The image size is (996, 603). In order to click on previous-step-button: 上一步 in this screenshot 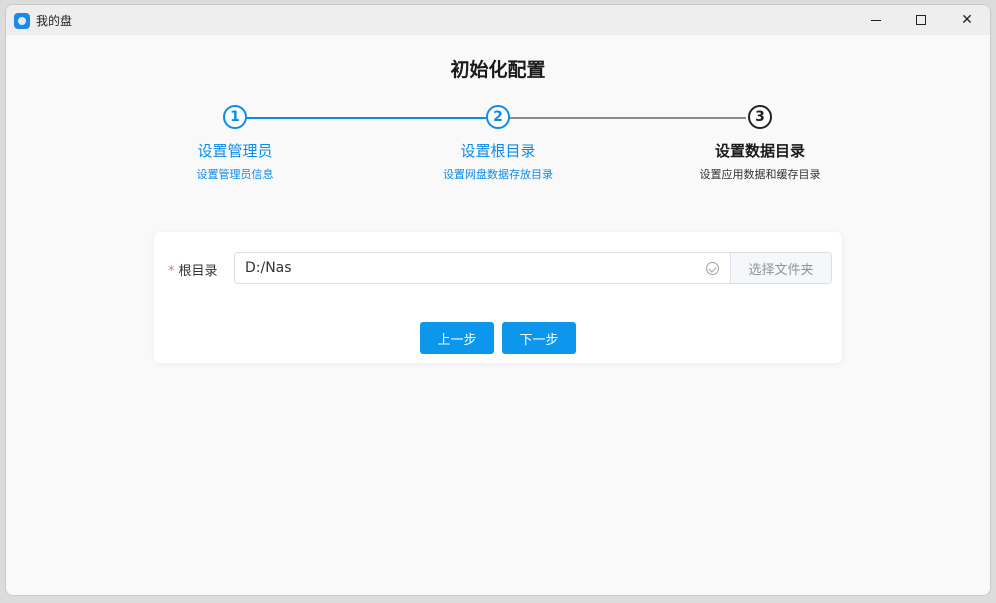, I will do `click(457, 338)`.